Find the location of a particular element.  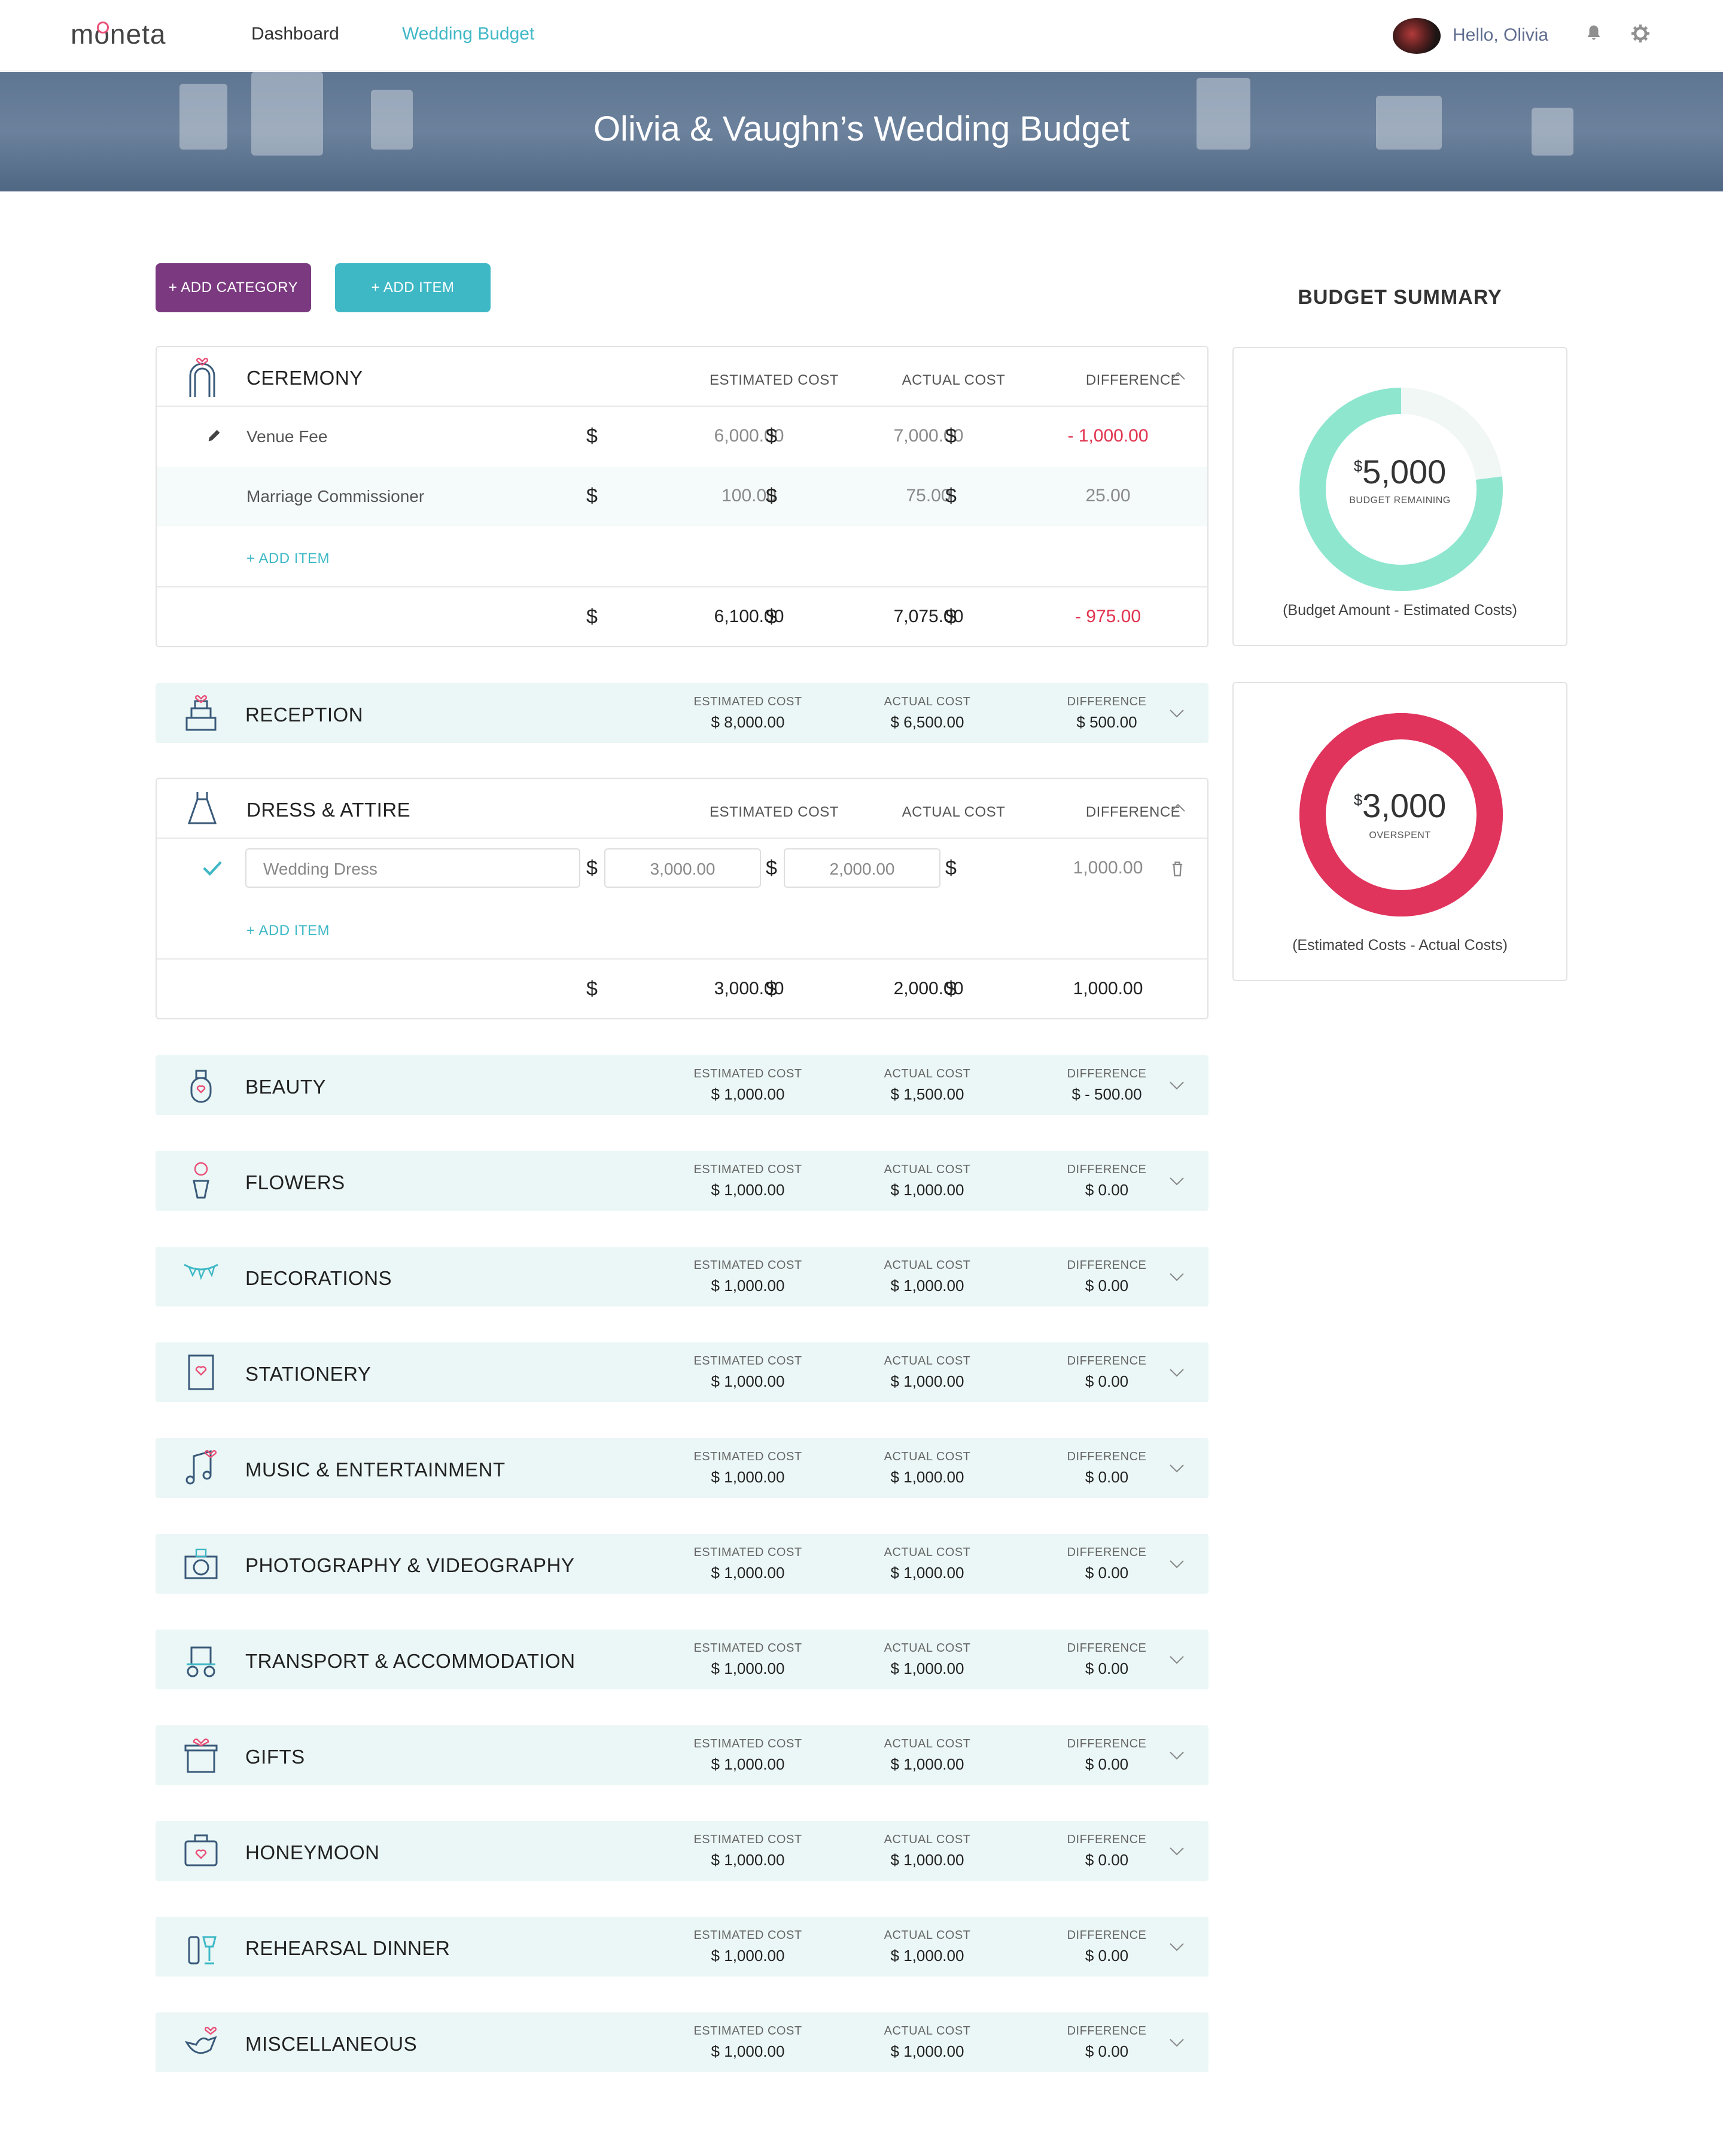

estimated-value: $ 8,000.00 is located at coordinates (748, 722).